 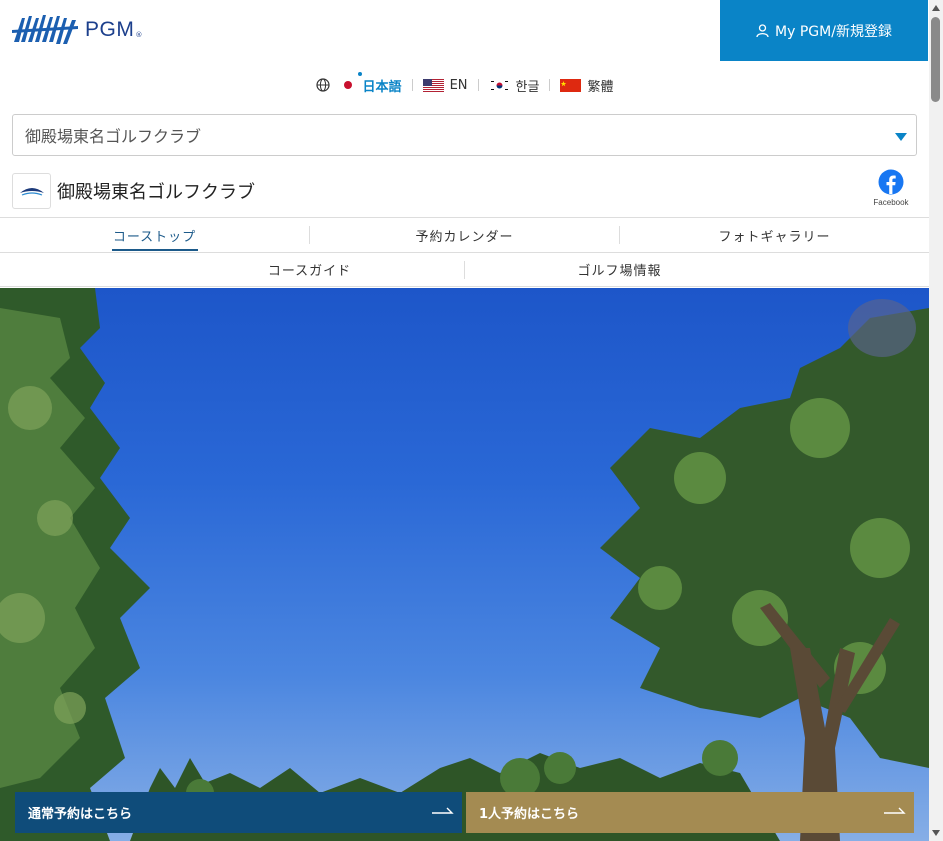 I want to click on japan-flag-icon, so click(x=347, y=85).